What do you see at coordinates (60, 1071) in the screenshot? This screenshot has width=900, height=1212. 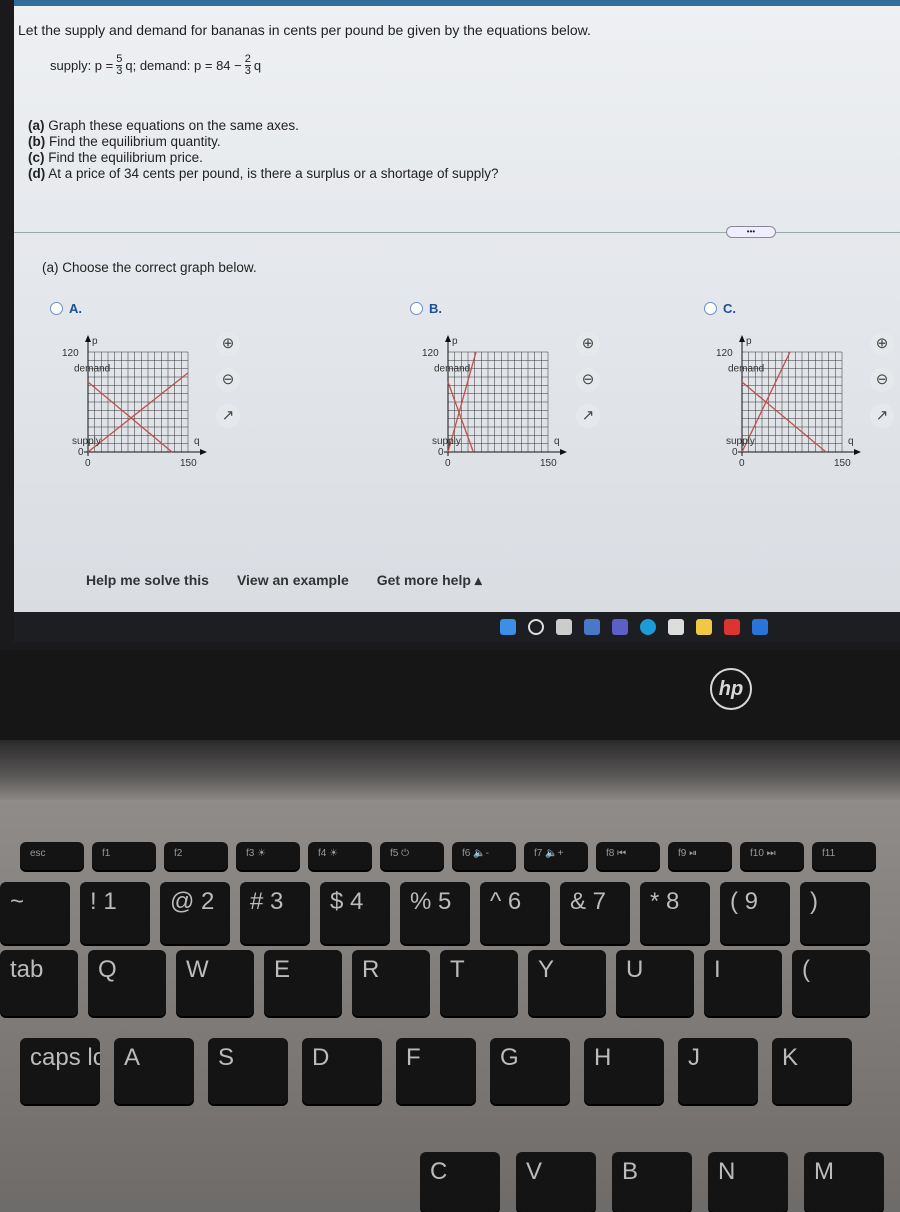 I see `key: caps lock` at bounding box center [60, 1071].